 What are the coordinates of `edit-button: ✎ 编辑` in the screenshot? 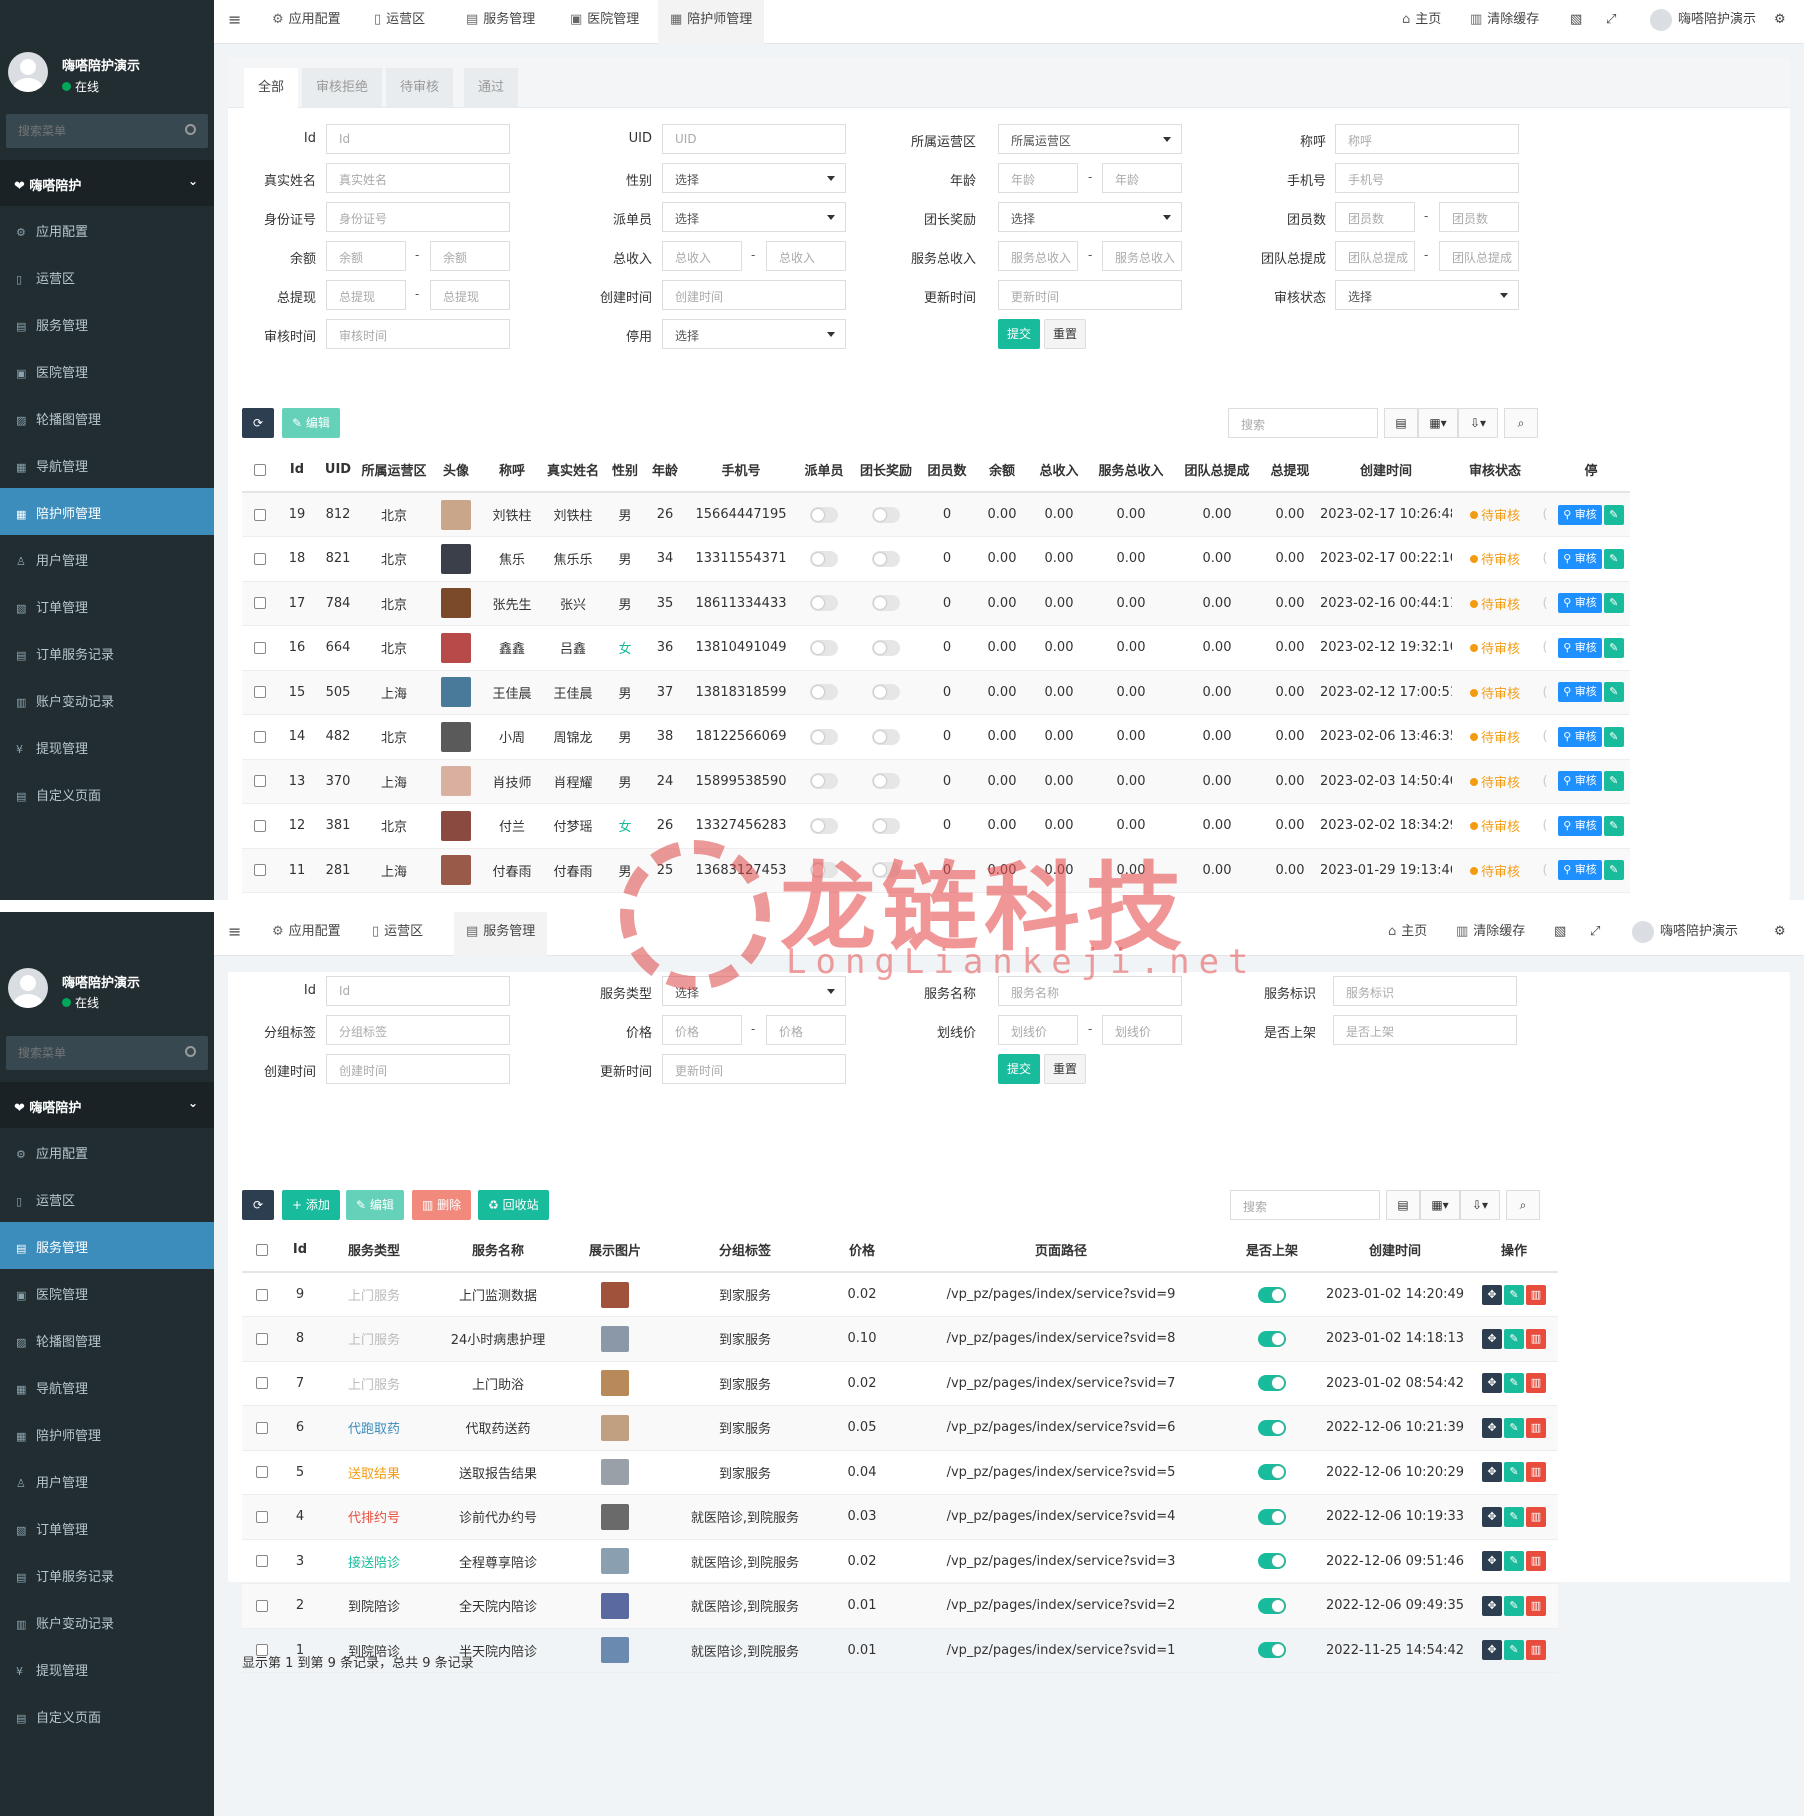 It's located at (311, 423).